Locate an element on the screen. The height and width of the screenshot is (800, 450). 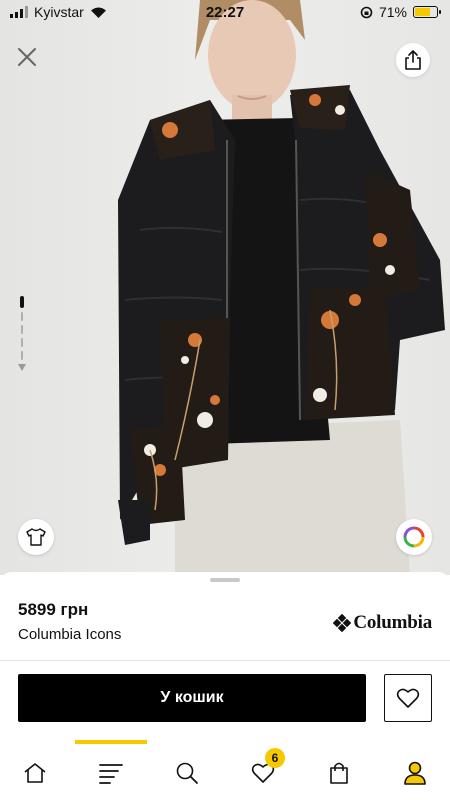
columbia-diamond-icon is located at coordinates (342, 623).